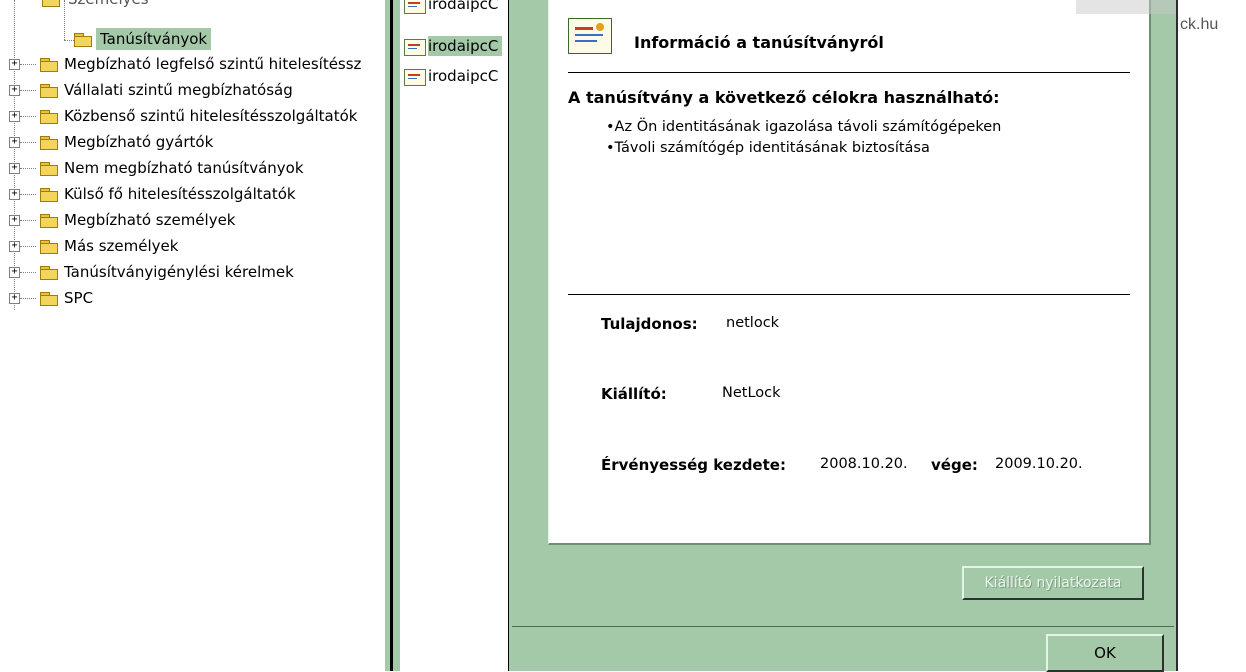 This screenshot has height=672, width=1246. What do you see at coordinates (184, 168) in the screenshot?
I see `tree-item-label: Nem megbízható tanúsítványok` at bounding box center [184, 168].